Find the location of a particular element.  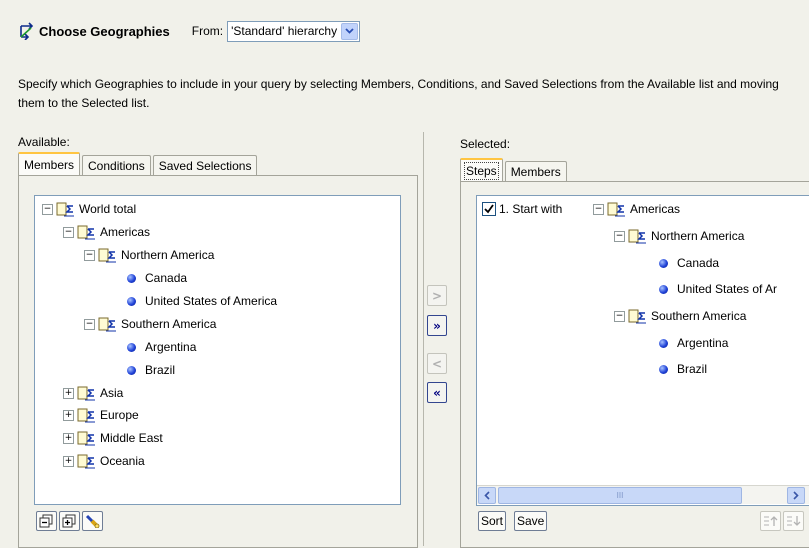

chevron-right-icon is located at coordinates (796, 495).